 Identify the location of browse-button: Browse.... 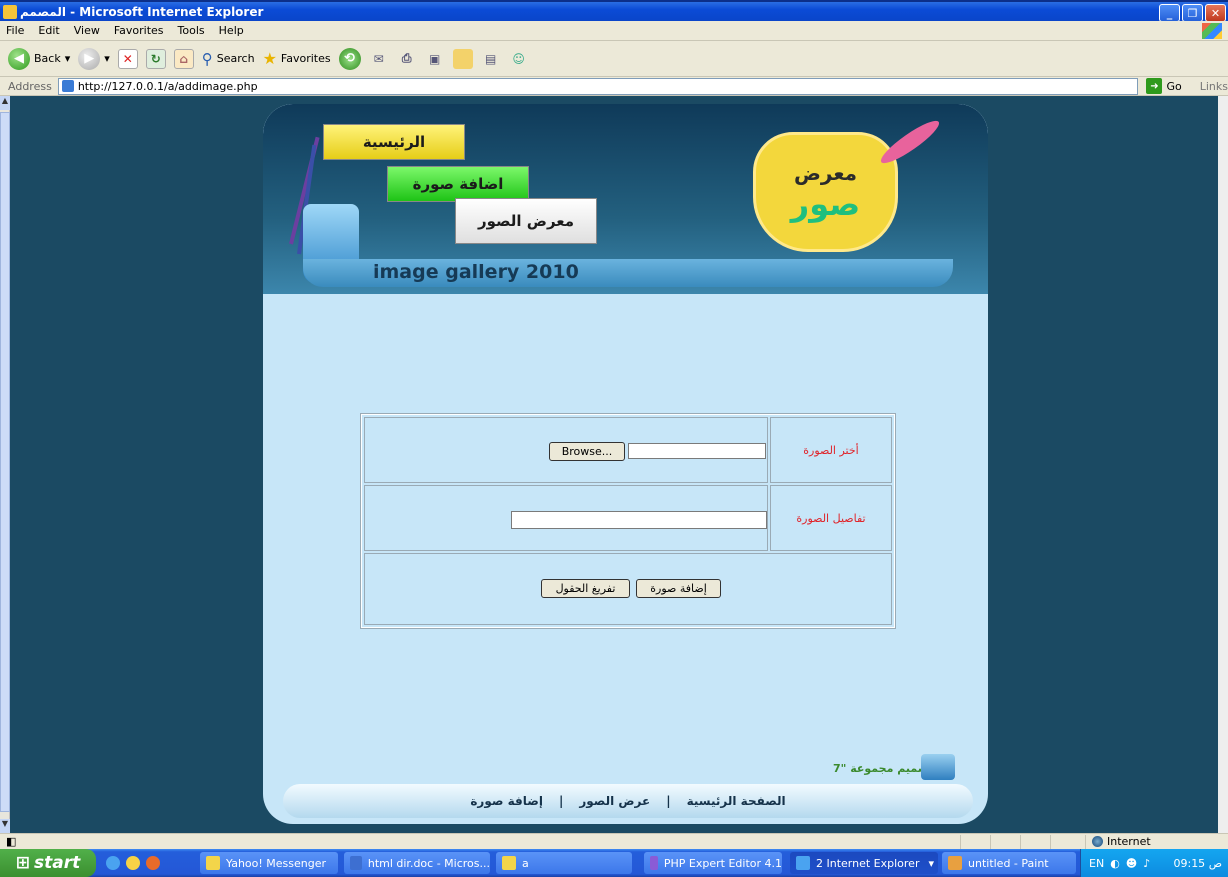
(587, 451).